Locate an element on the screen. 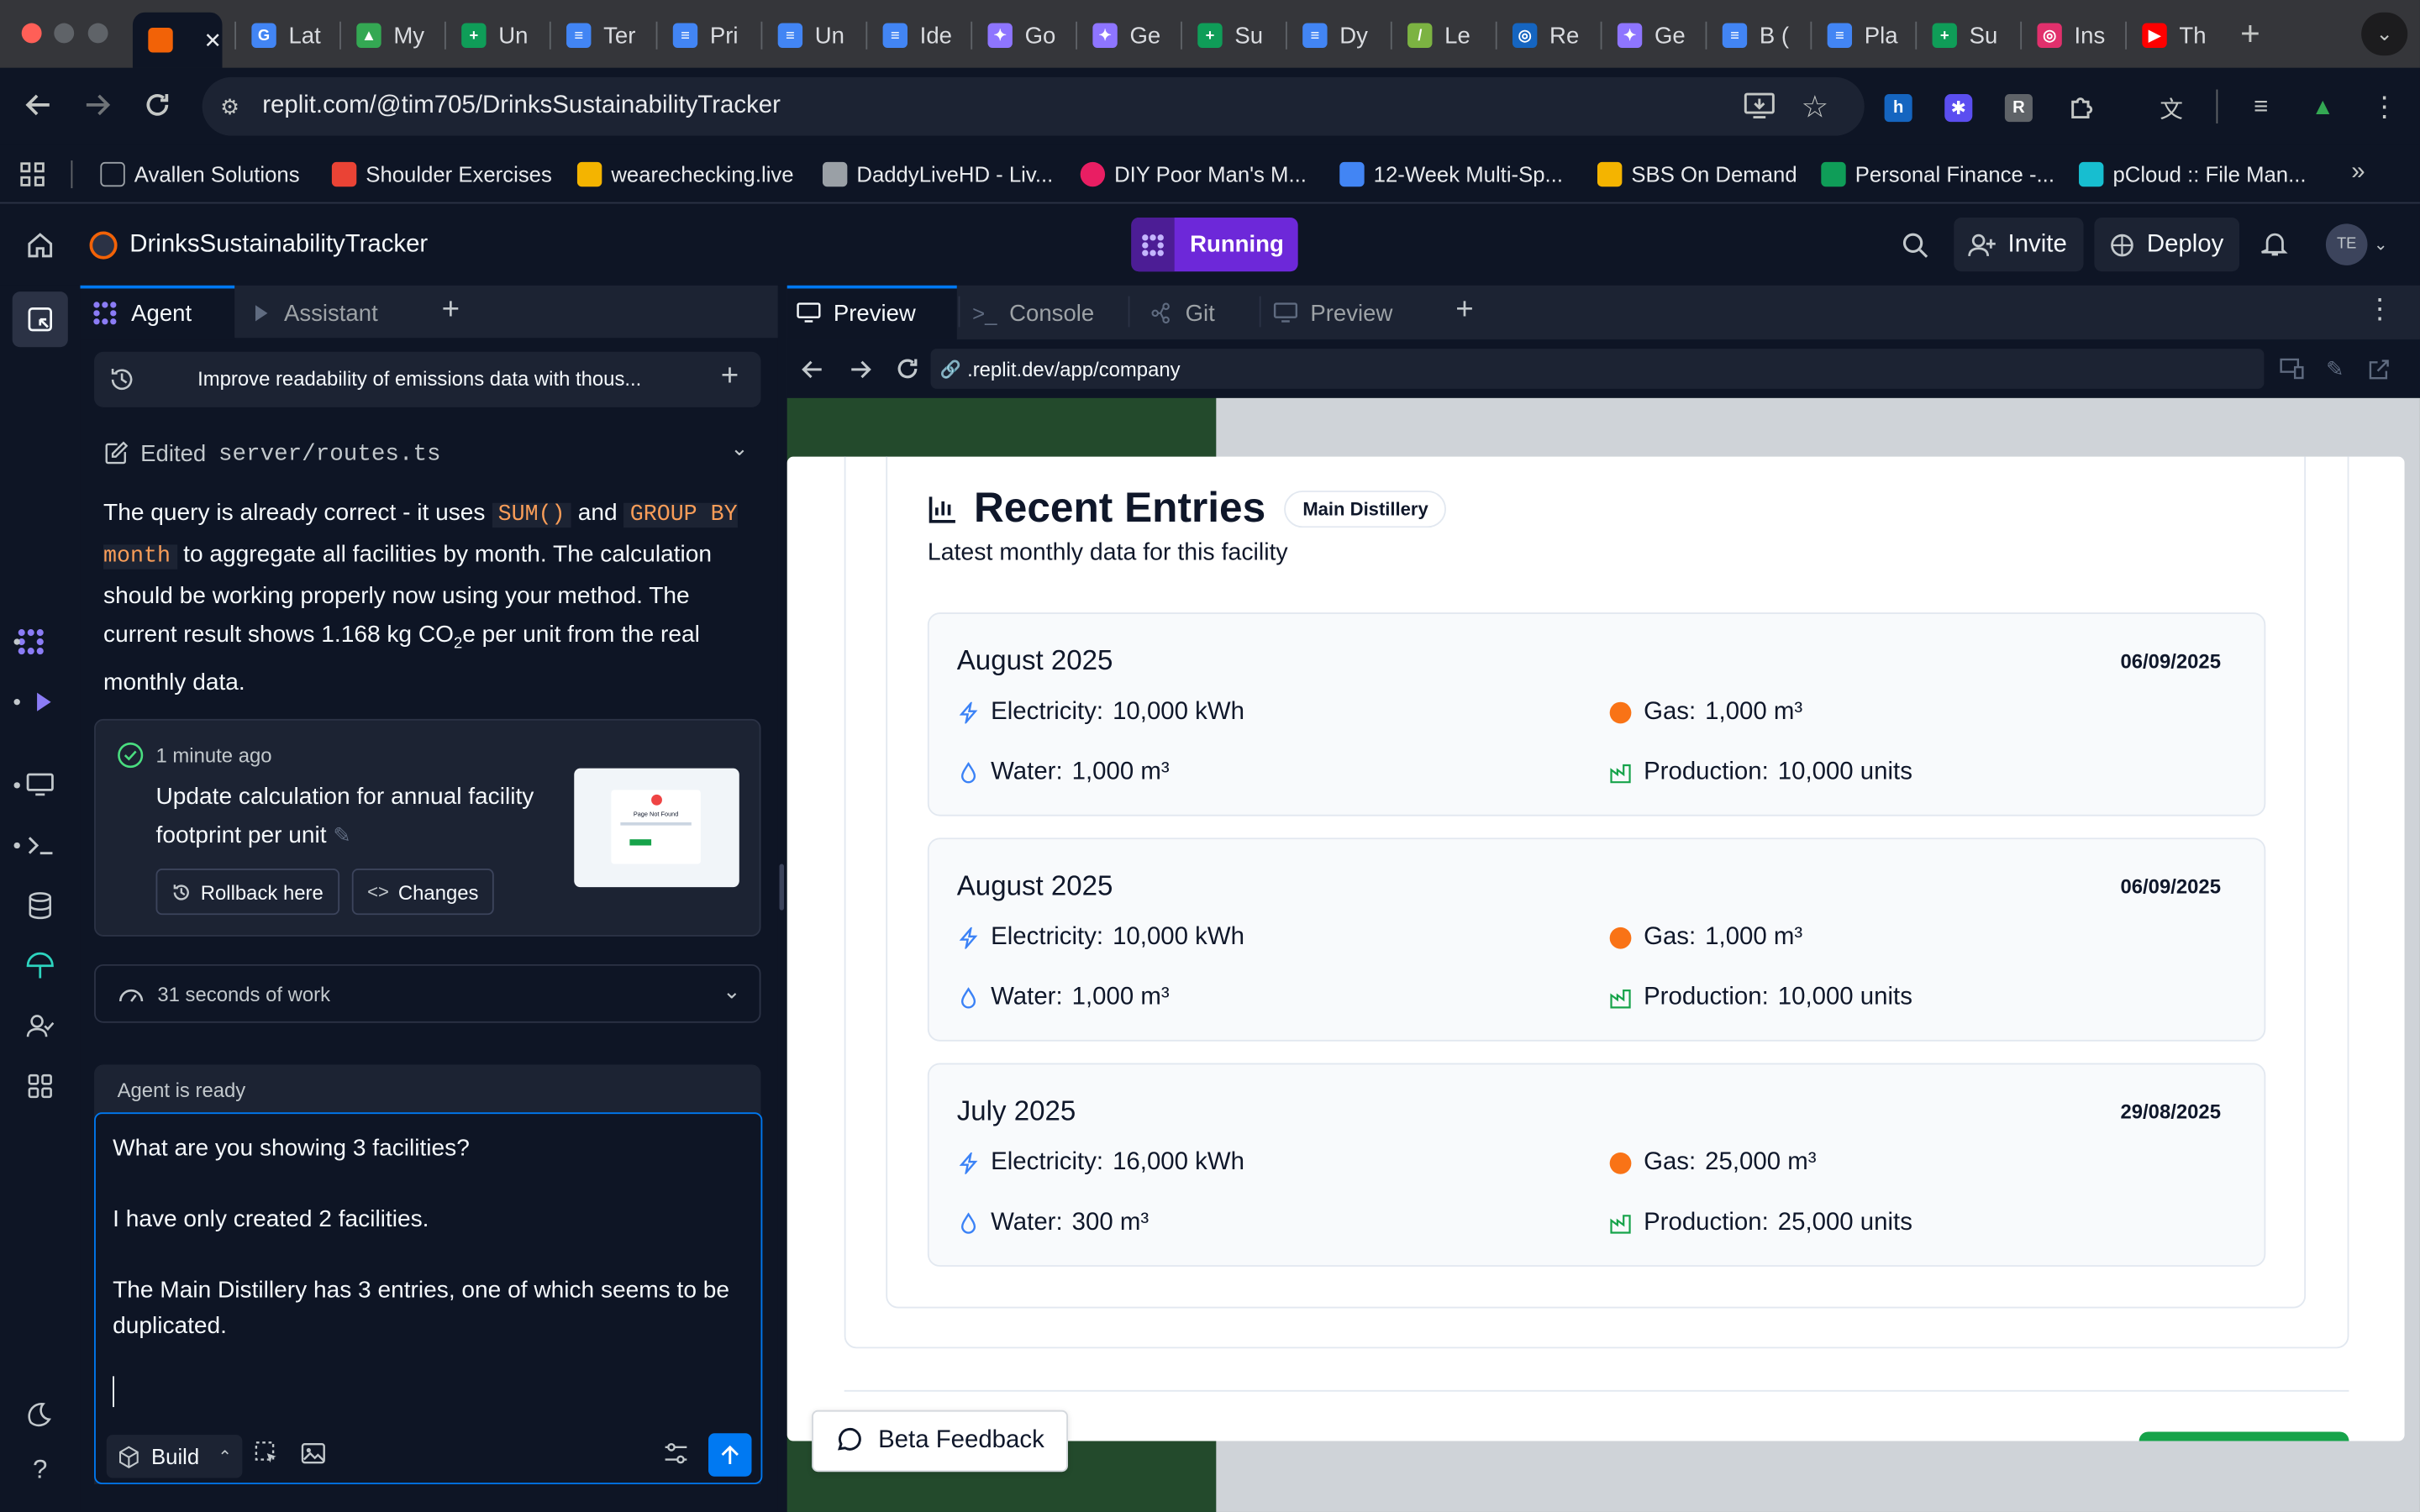 The height and width of the screenshot is (1512, 2420). action-button is located at coordinates (2244, 1436).